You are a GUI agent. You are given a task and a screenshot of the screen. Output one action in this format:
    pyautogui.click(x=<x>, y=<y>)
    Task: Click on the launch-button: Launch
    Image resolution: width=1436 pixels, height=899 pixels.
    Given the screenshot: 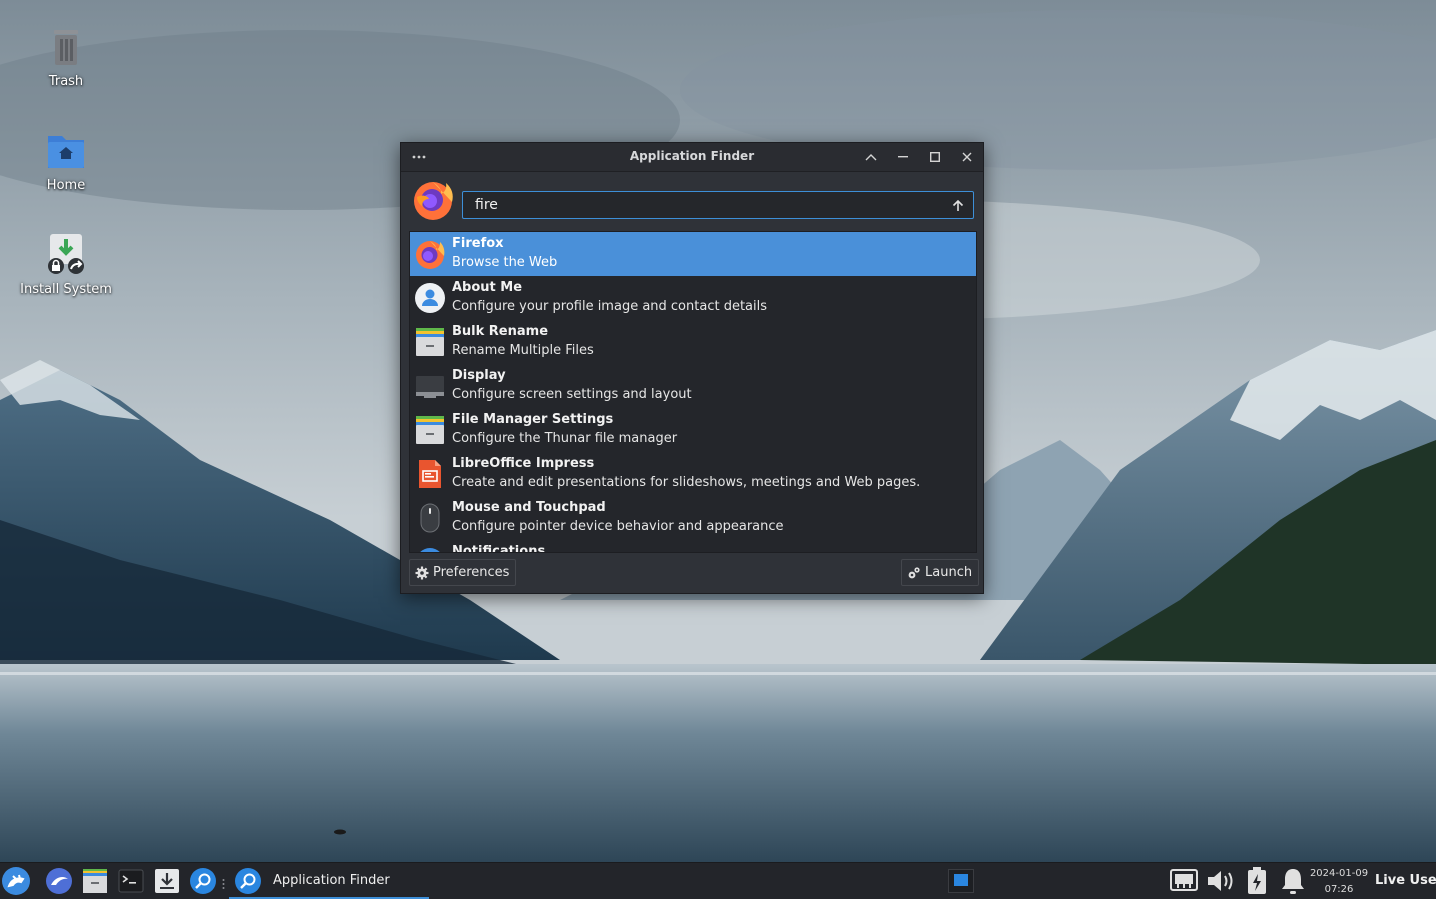 What is the action you would take?
    pyautogui.click(x=940, y=572)
    